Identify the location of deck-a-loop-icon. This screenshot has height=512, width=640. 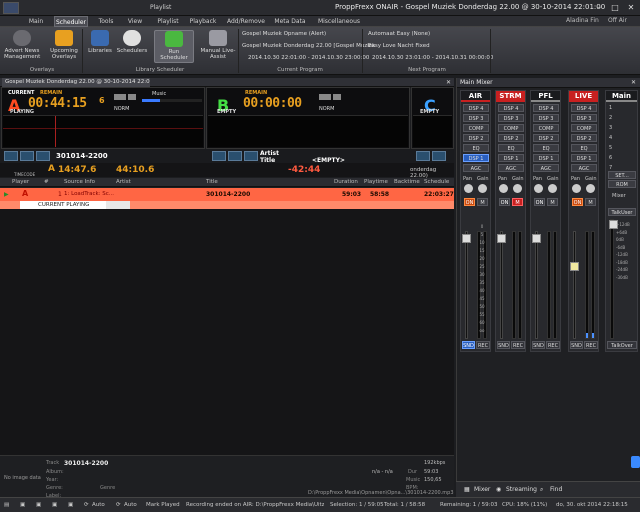
(120, 97).